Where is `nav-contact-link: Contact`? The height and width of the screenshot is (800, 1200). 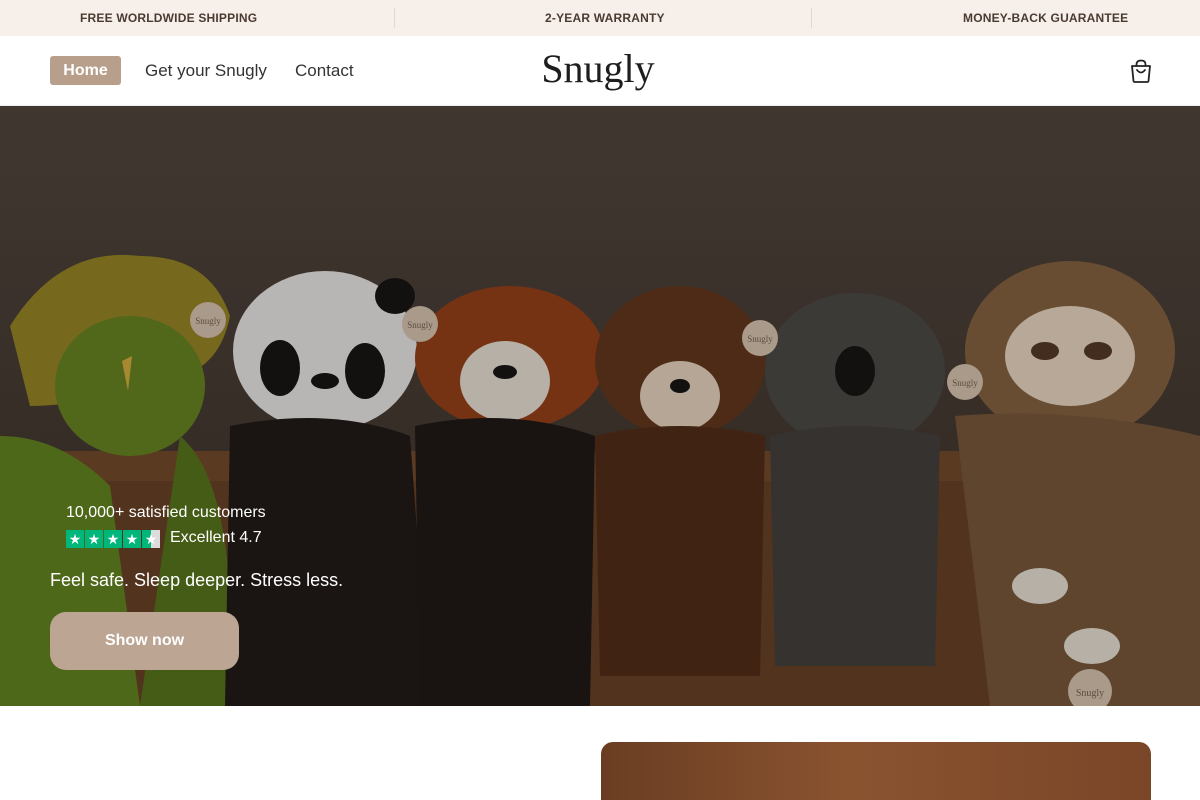
nav-contact-link: Contact is located at coordinates (324, 70).